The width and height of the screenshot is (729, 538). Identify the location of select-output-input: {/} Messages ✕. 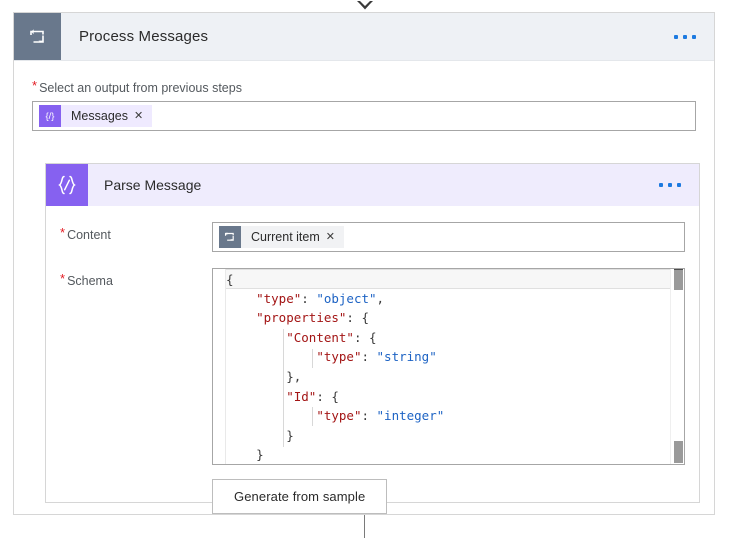
(364, 116).